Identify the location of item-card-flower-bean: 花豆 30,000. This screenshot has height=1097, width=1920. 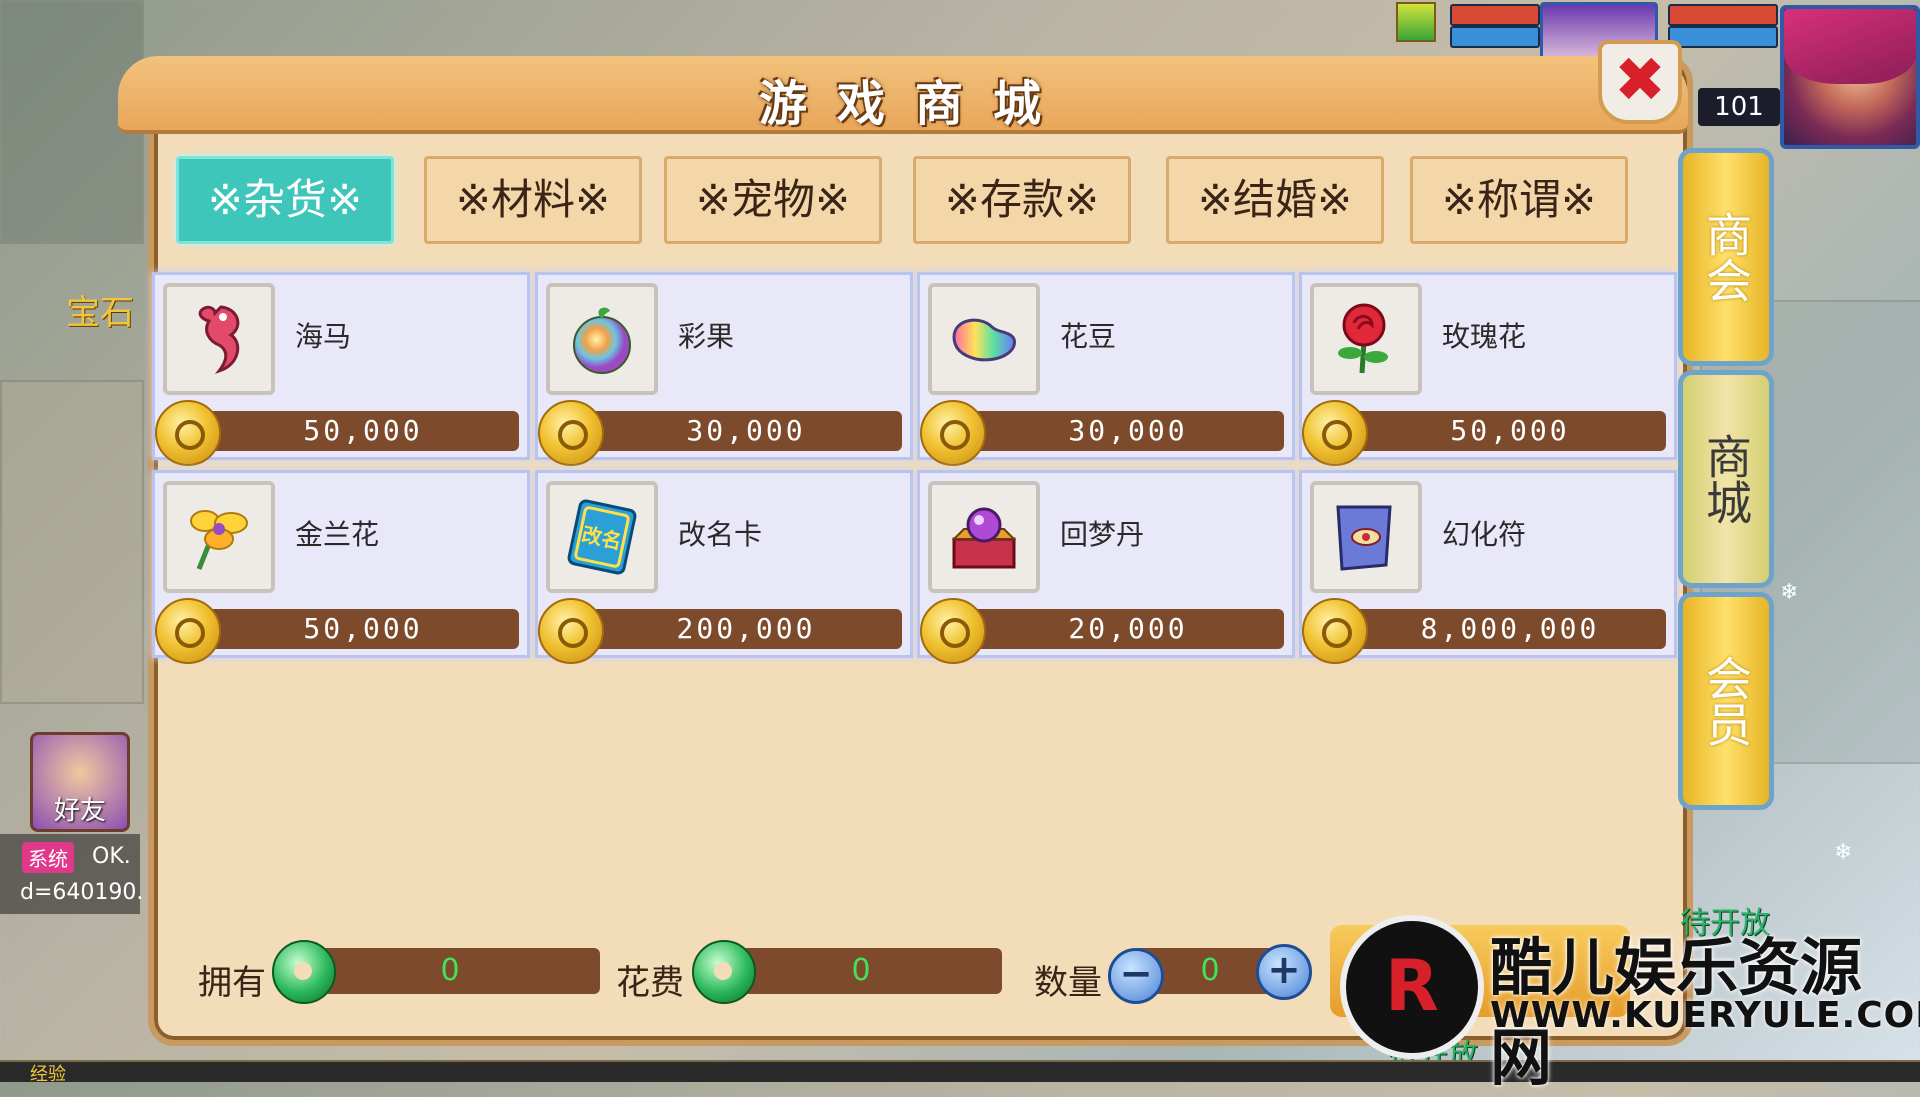
(1106, 369).